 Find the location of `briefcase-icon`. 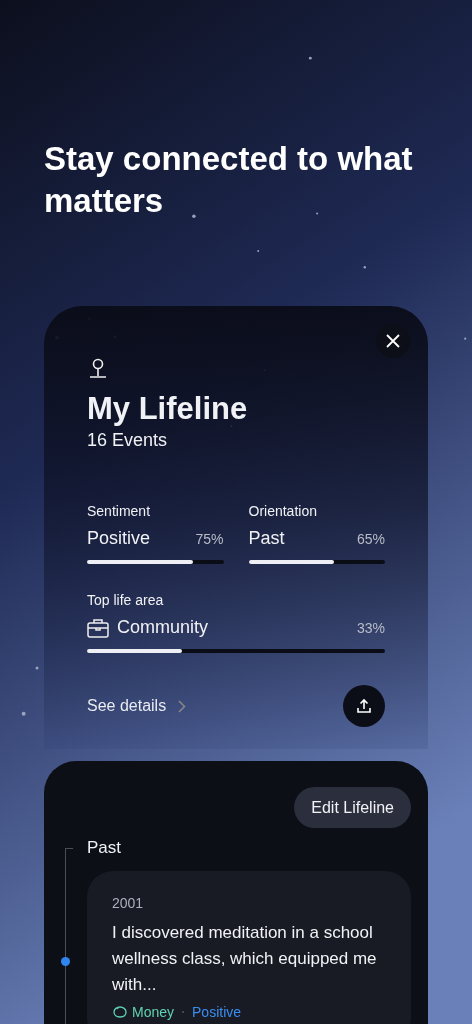

briefcase-icon is located at coordinates (98, 627).